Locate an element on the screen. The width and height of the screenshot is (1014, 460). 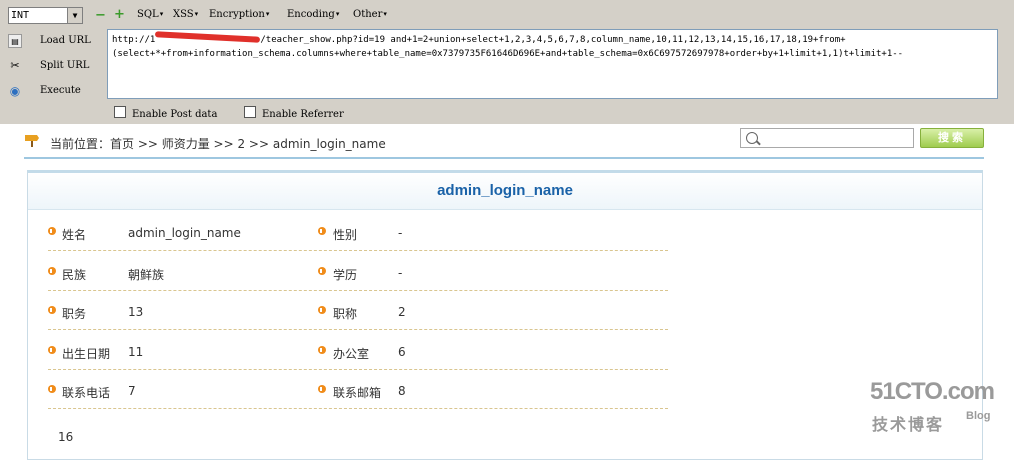
watermark-subtitle: 技术博客 is located at coordinates (908, 424).